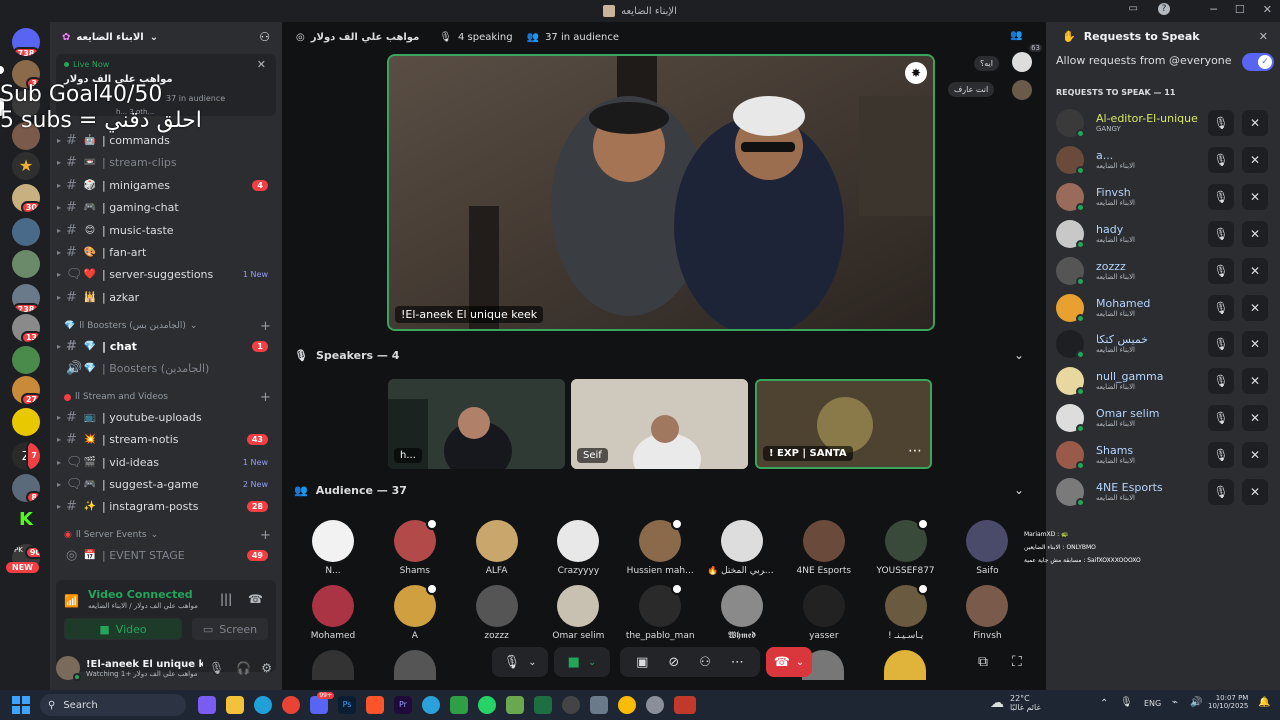  Describe the element at coordinates (789, 662) in the screenshot. I see `leave-stage-button: ☎ ⌄` at that location.